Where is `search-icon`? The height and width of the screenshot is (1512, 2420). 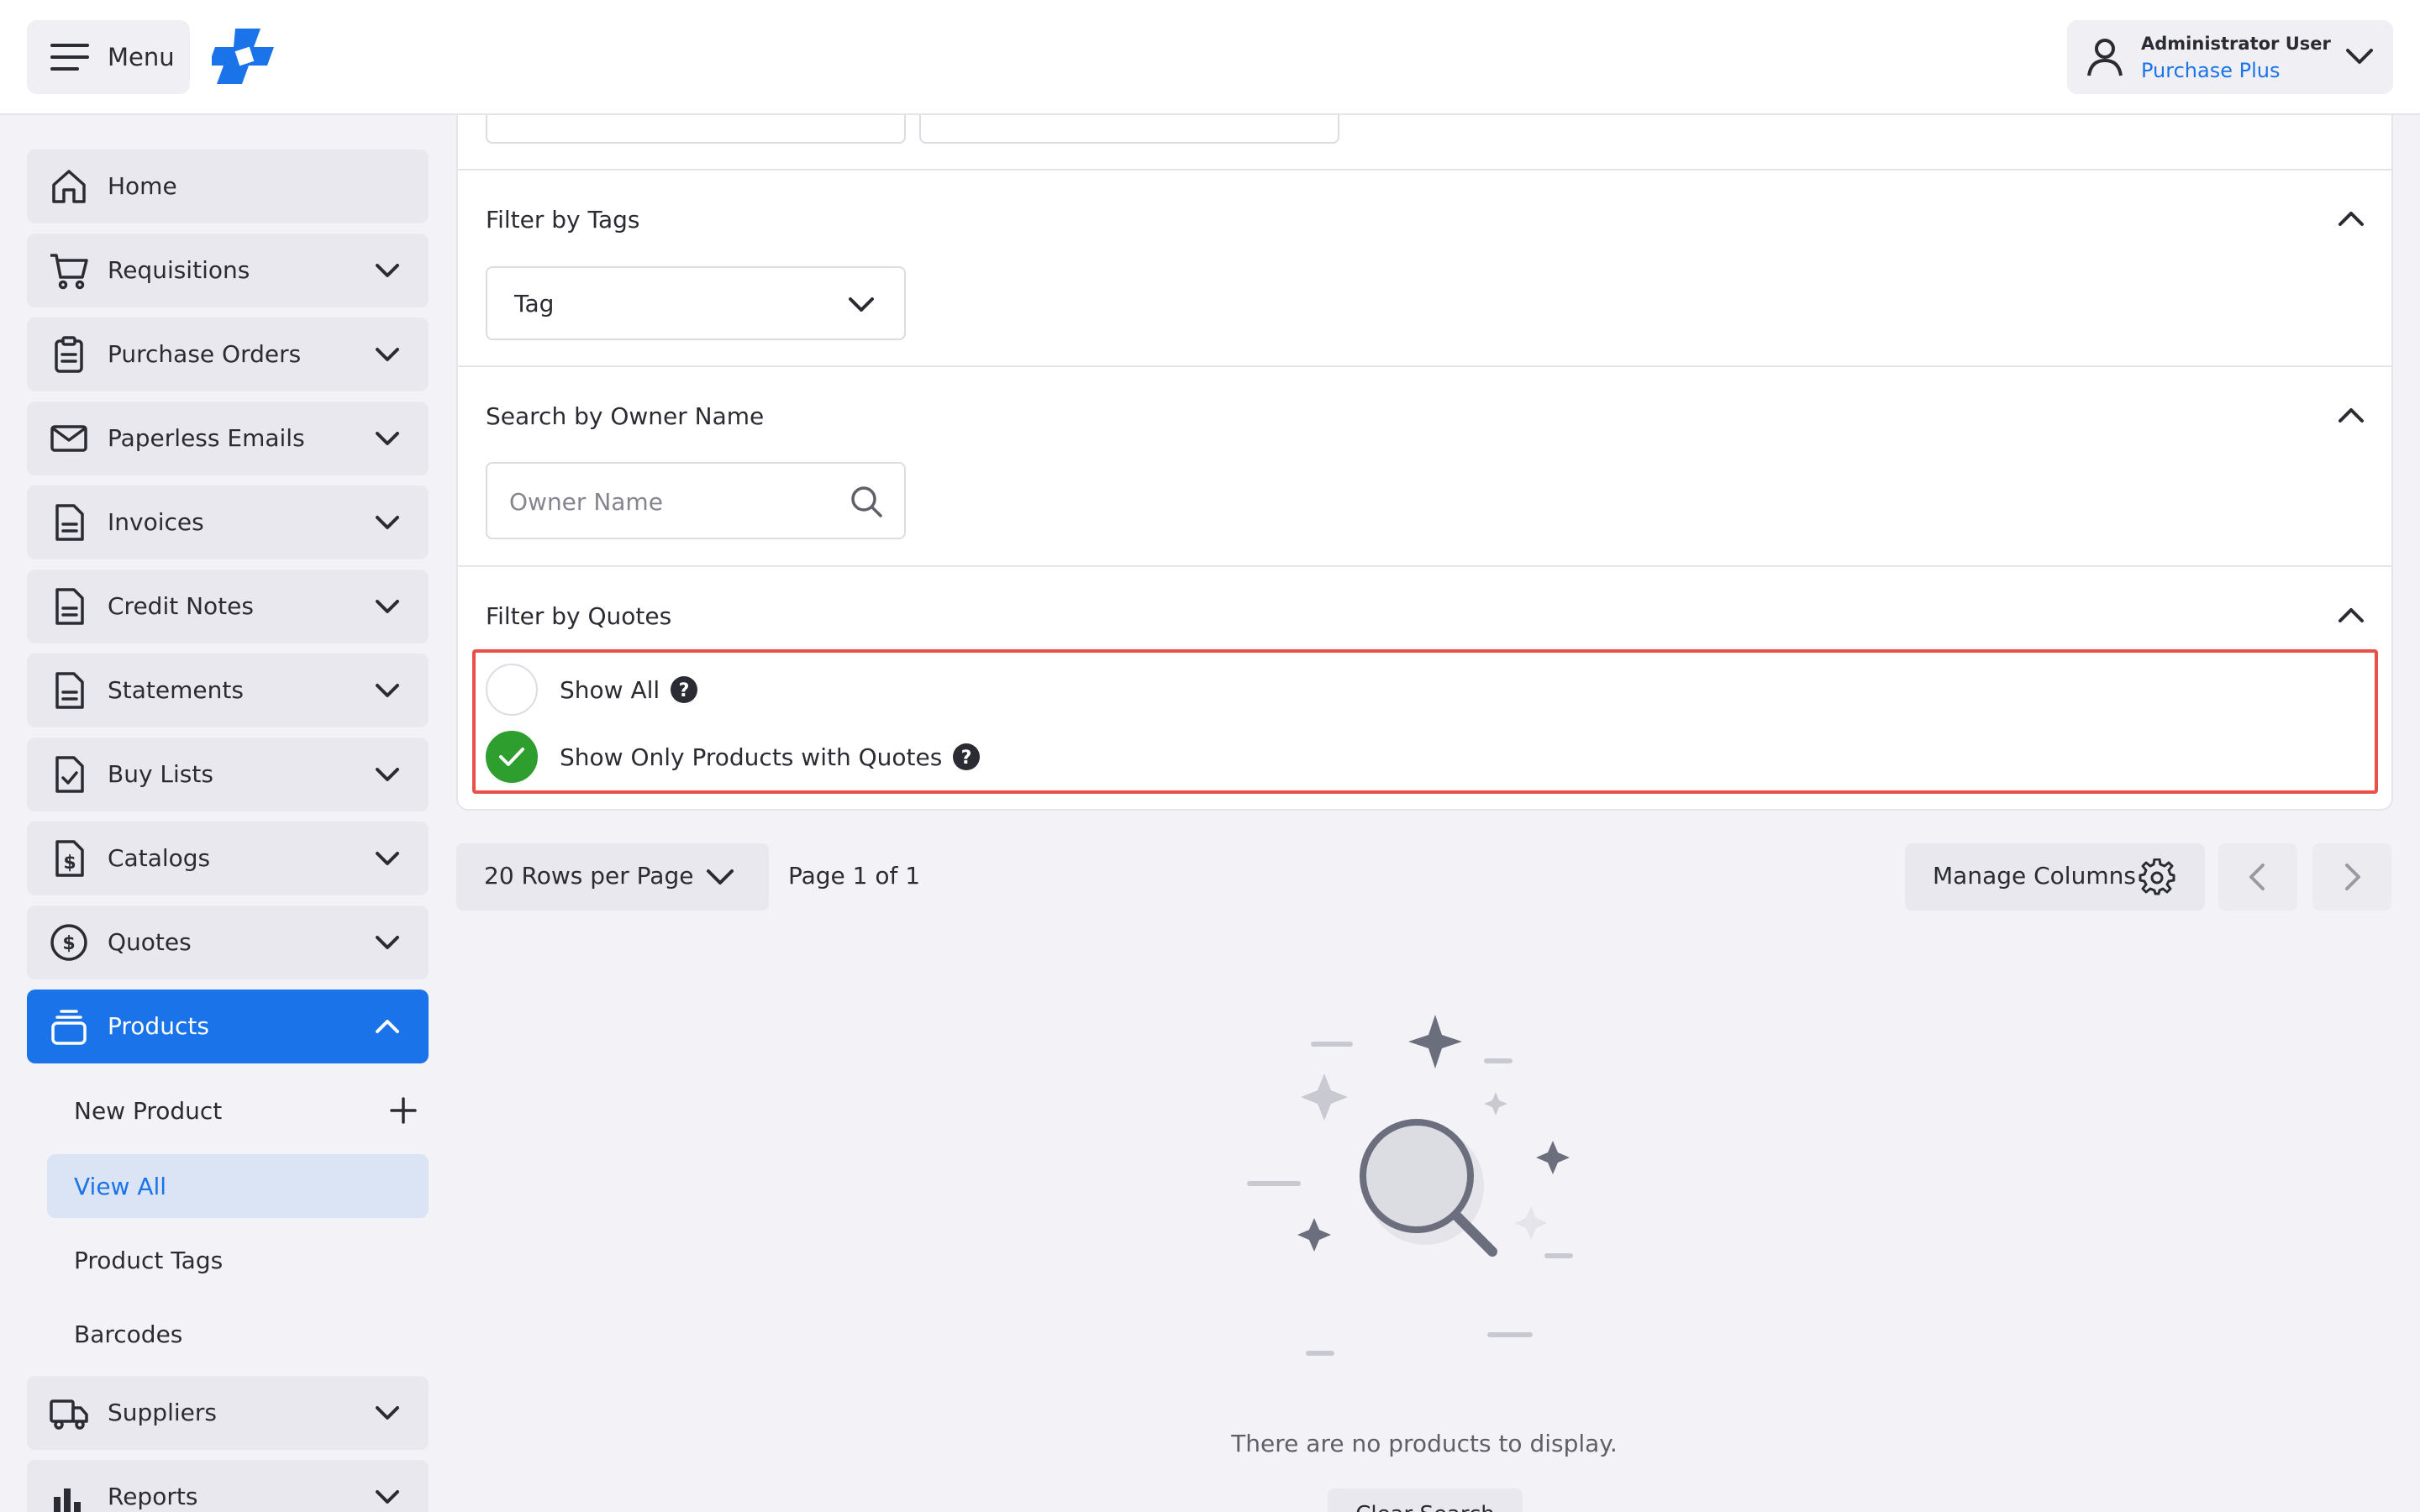 search-icon is located at coordinates (867, 501).